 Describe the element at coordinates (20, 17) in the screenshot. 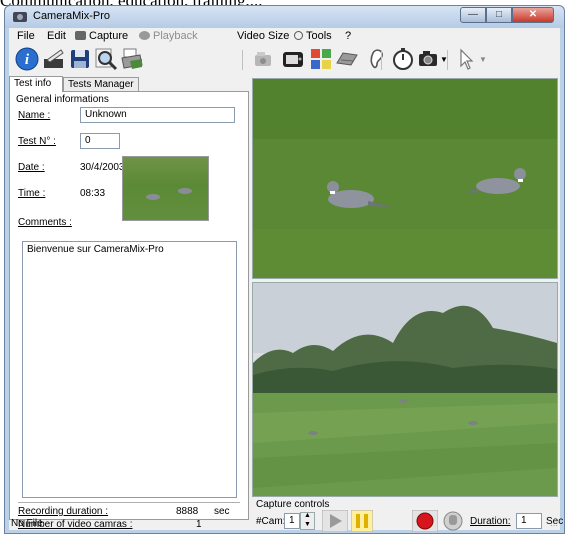

I see `app-icon` at that location.